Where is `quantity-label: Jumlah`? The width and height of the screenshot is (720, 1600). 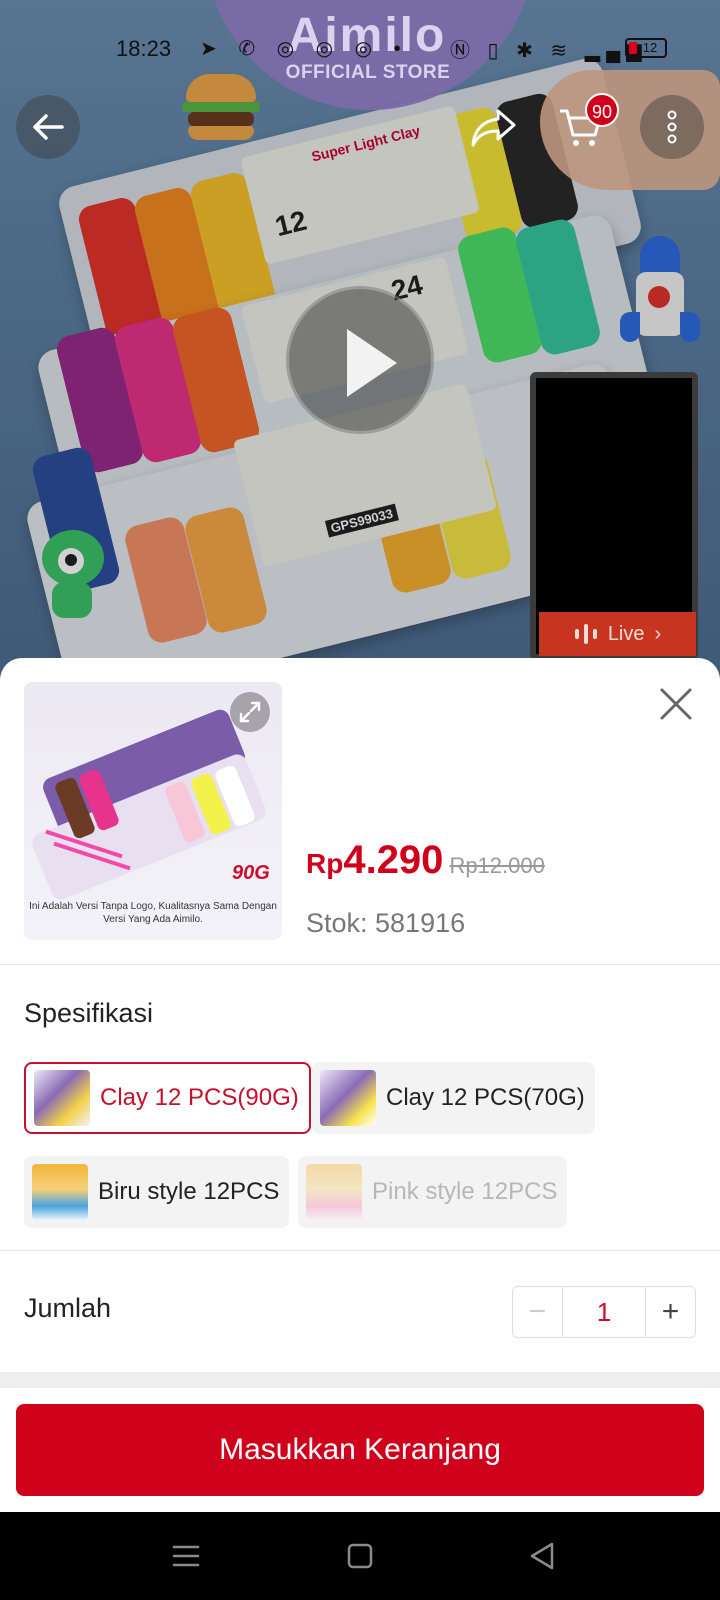
quantity-label: Jumlah is located at coordinates (68, 1308).